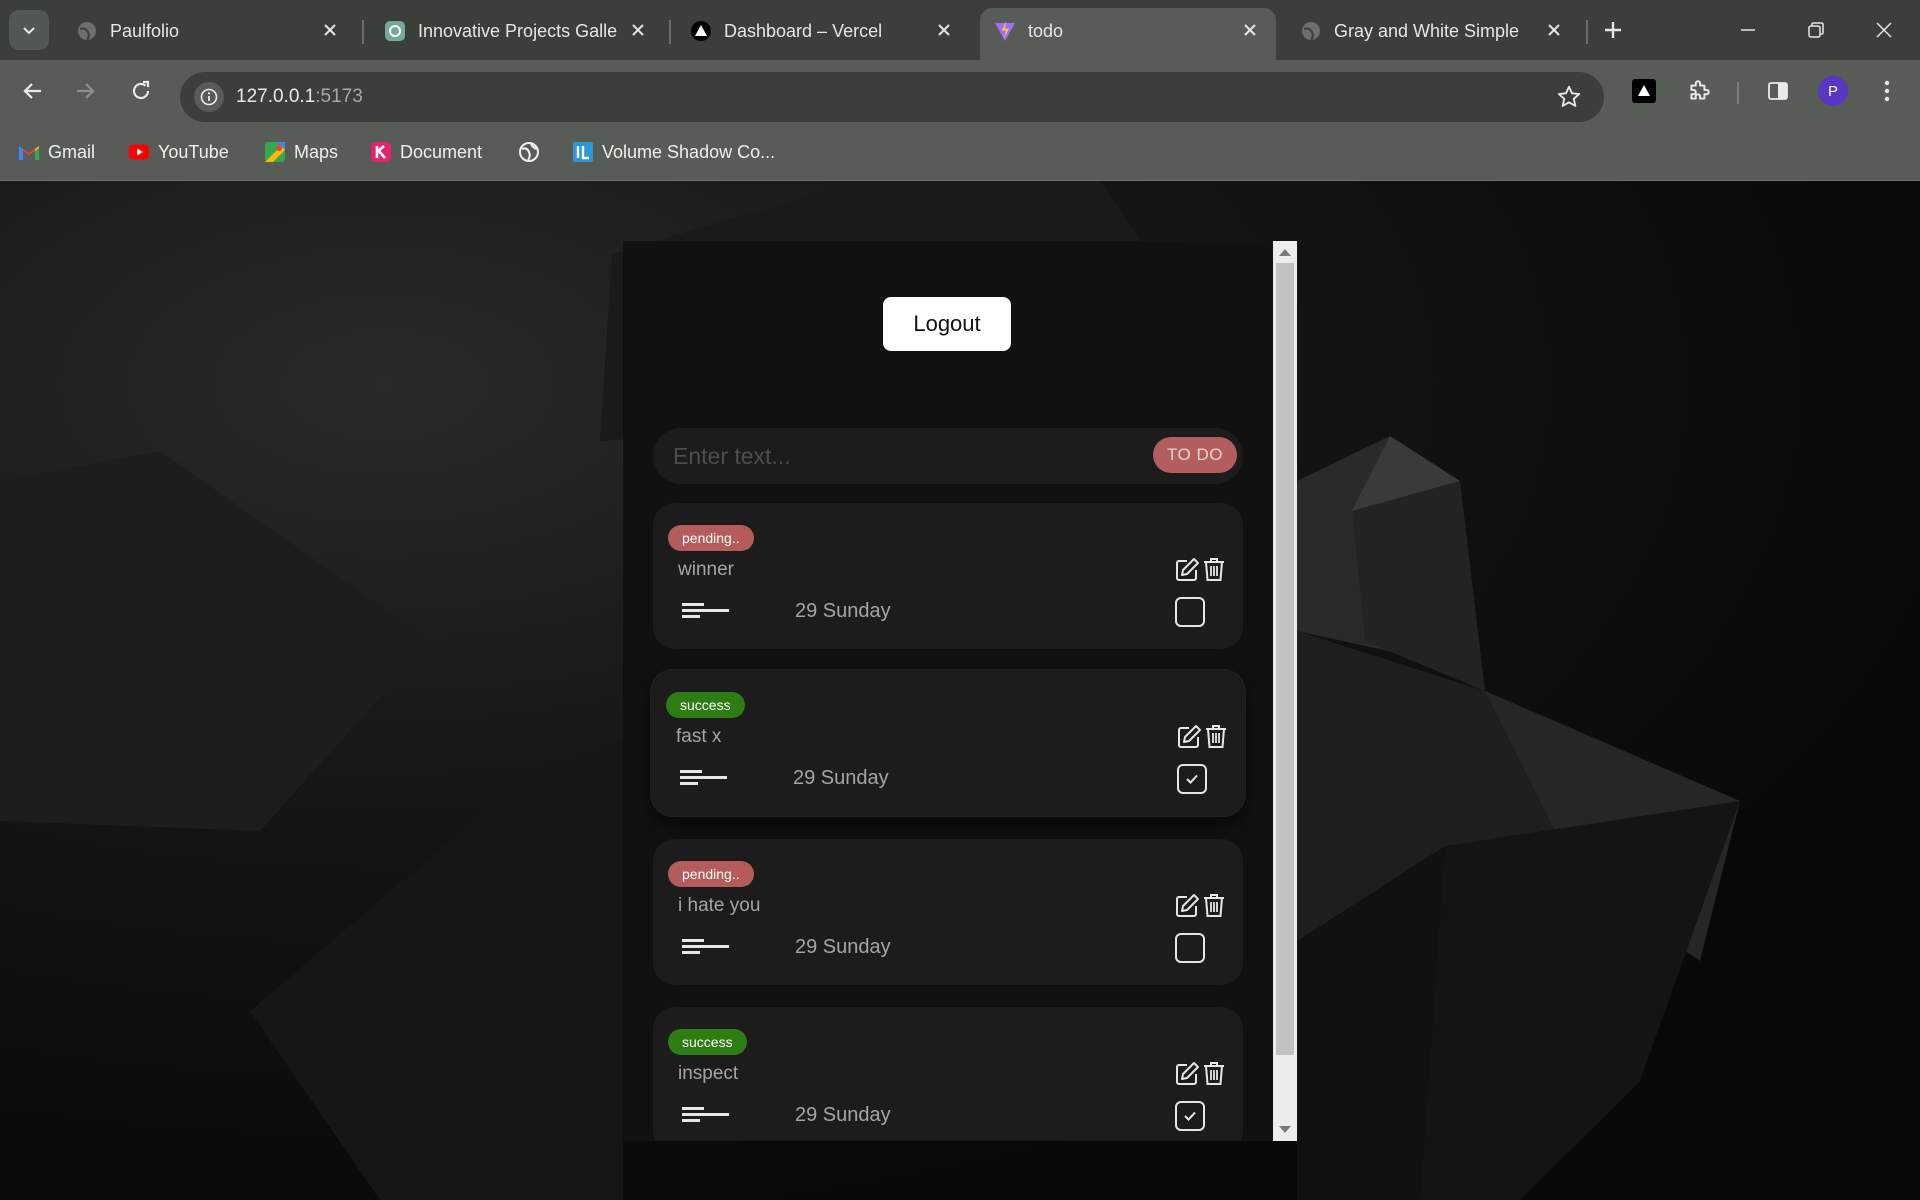  Describe the element at coordinates (708, 1073) in the screenshot. I see `todo-title: inspect` at that location.